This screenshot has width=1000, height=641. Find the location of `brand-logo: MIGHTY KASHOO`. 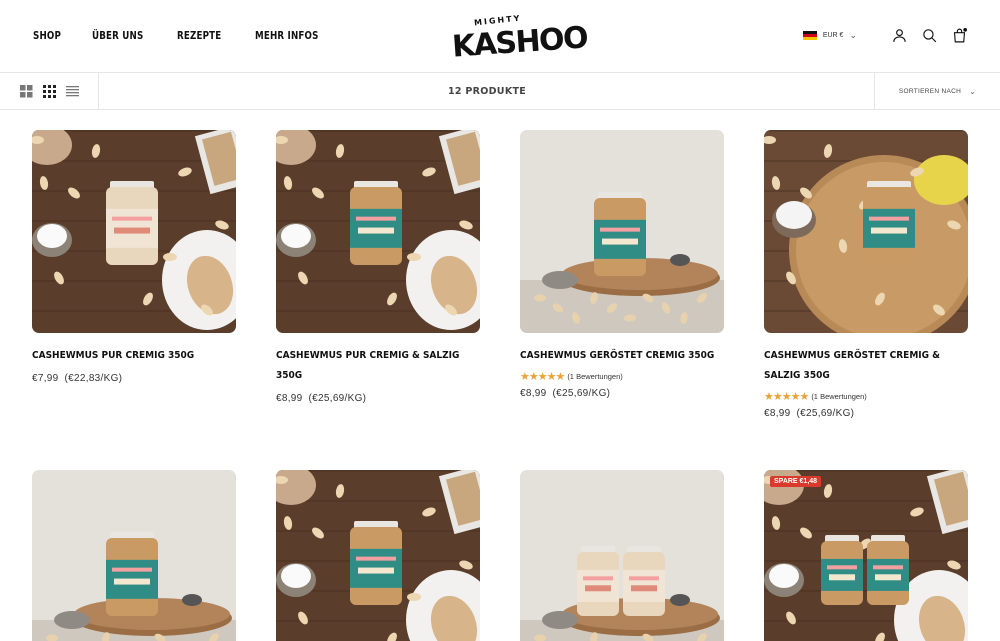

brand-logo: MIGHTY KASHOO is located at coordinates (519, 39).